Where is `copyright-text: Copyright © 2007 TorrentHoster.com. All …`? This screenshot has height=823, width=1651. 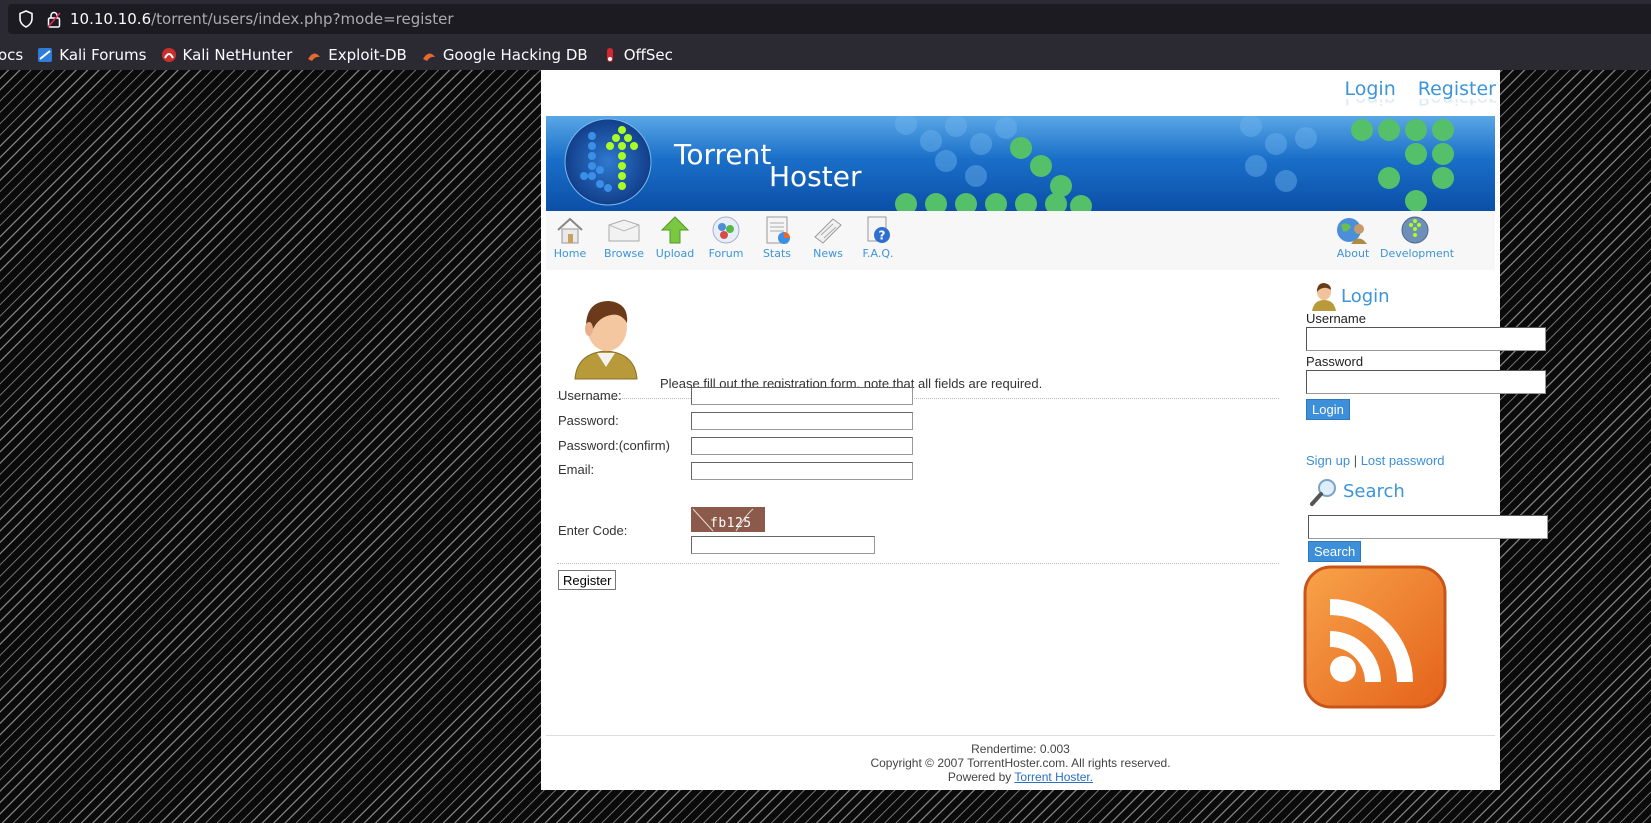
copyright-text: Copyright © 2007 TorrentHoster.com. All … is located at coordinates (1020, 763).